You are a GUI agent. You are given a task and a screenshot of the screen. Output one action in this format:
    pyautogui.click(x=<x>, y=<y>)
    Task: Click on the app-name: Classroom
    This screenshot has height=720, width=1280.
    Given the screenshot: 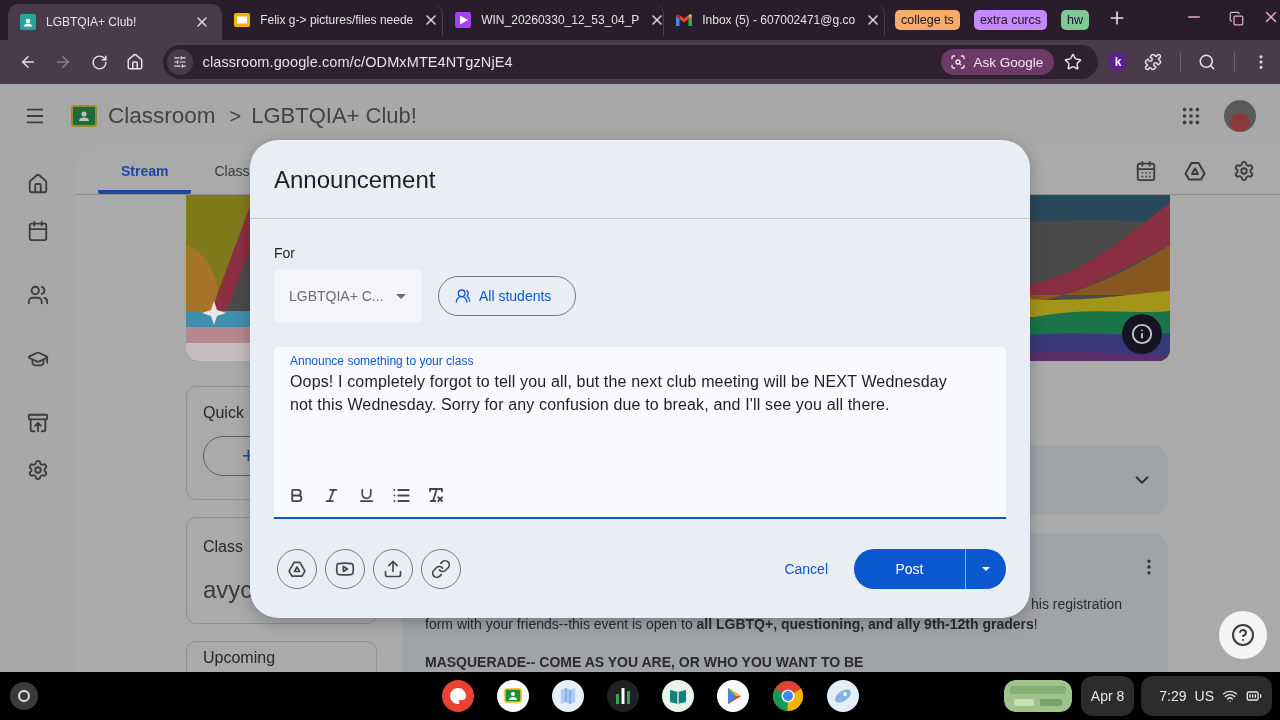 What is the action you would take?
    pyautogui.click(x=162, y=116)
    